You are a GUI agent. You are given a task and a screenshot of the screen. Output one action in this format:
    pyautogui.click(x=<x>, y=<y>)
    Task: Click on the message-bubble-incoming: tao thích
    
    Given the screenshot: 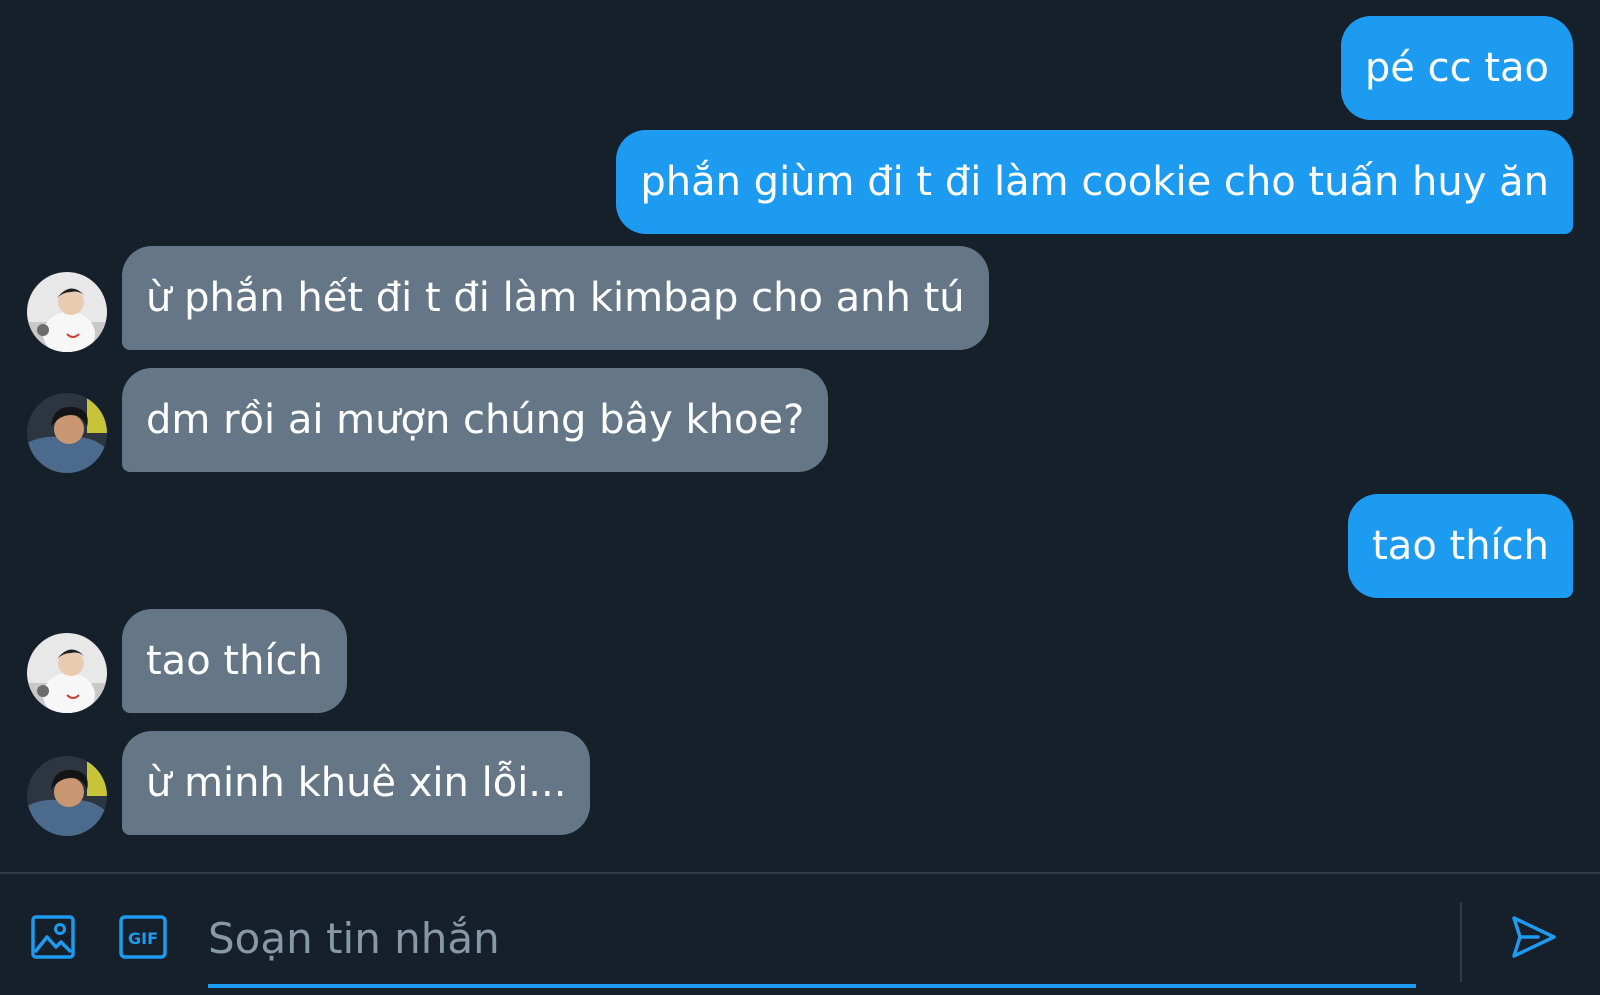 What is the action you would take?
    pyautogui.click(x=234, y=661)
    